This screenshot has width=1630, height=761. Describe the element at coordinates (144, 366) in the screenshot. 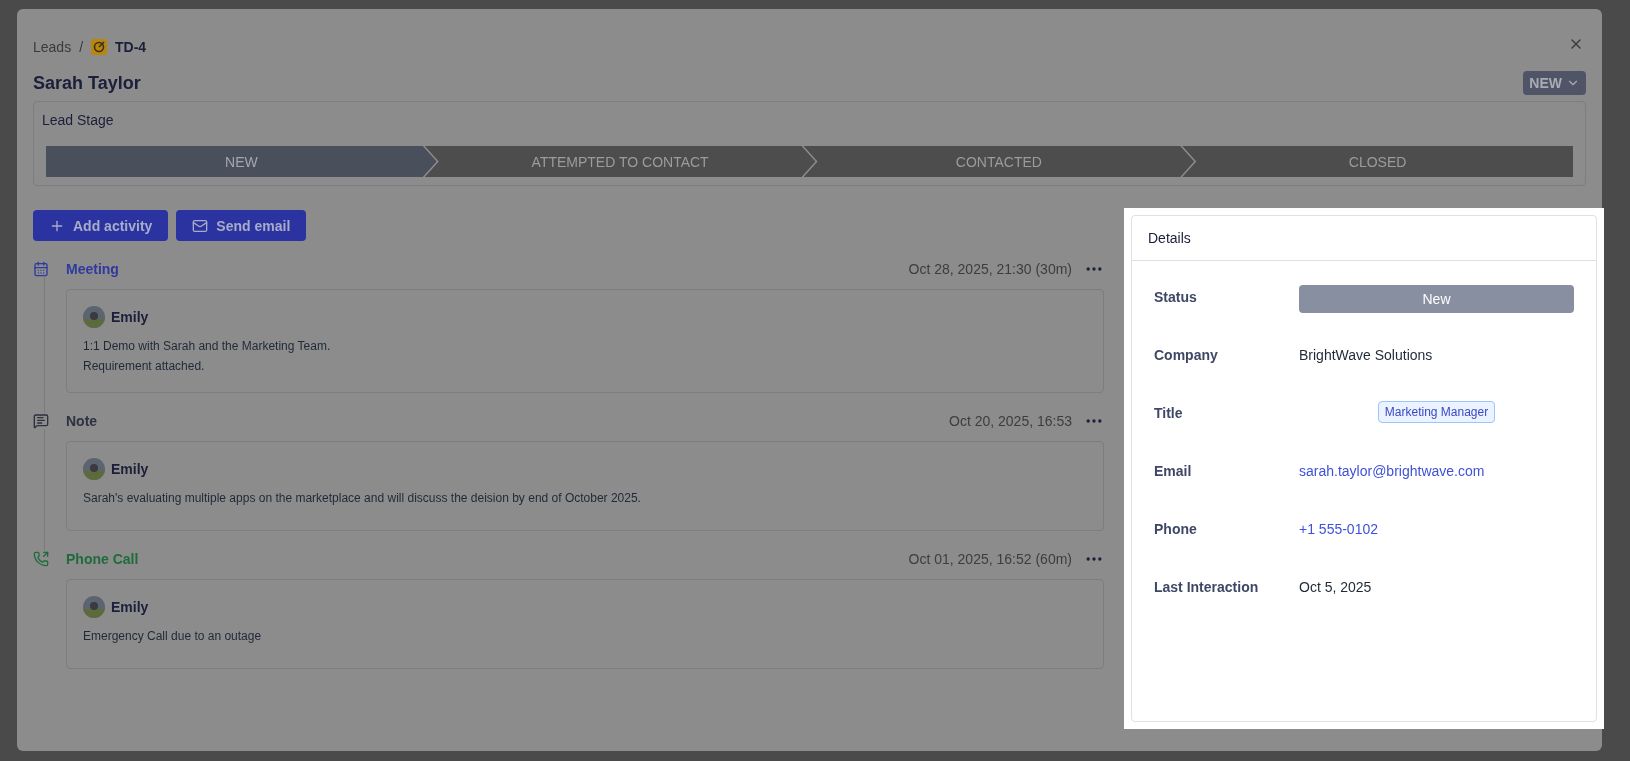

I see `activity-text: Requirement attached.` at that location.